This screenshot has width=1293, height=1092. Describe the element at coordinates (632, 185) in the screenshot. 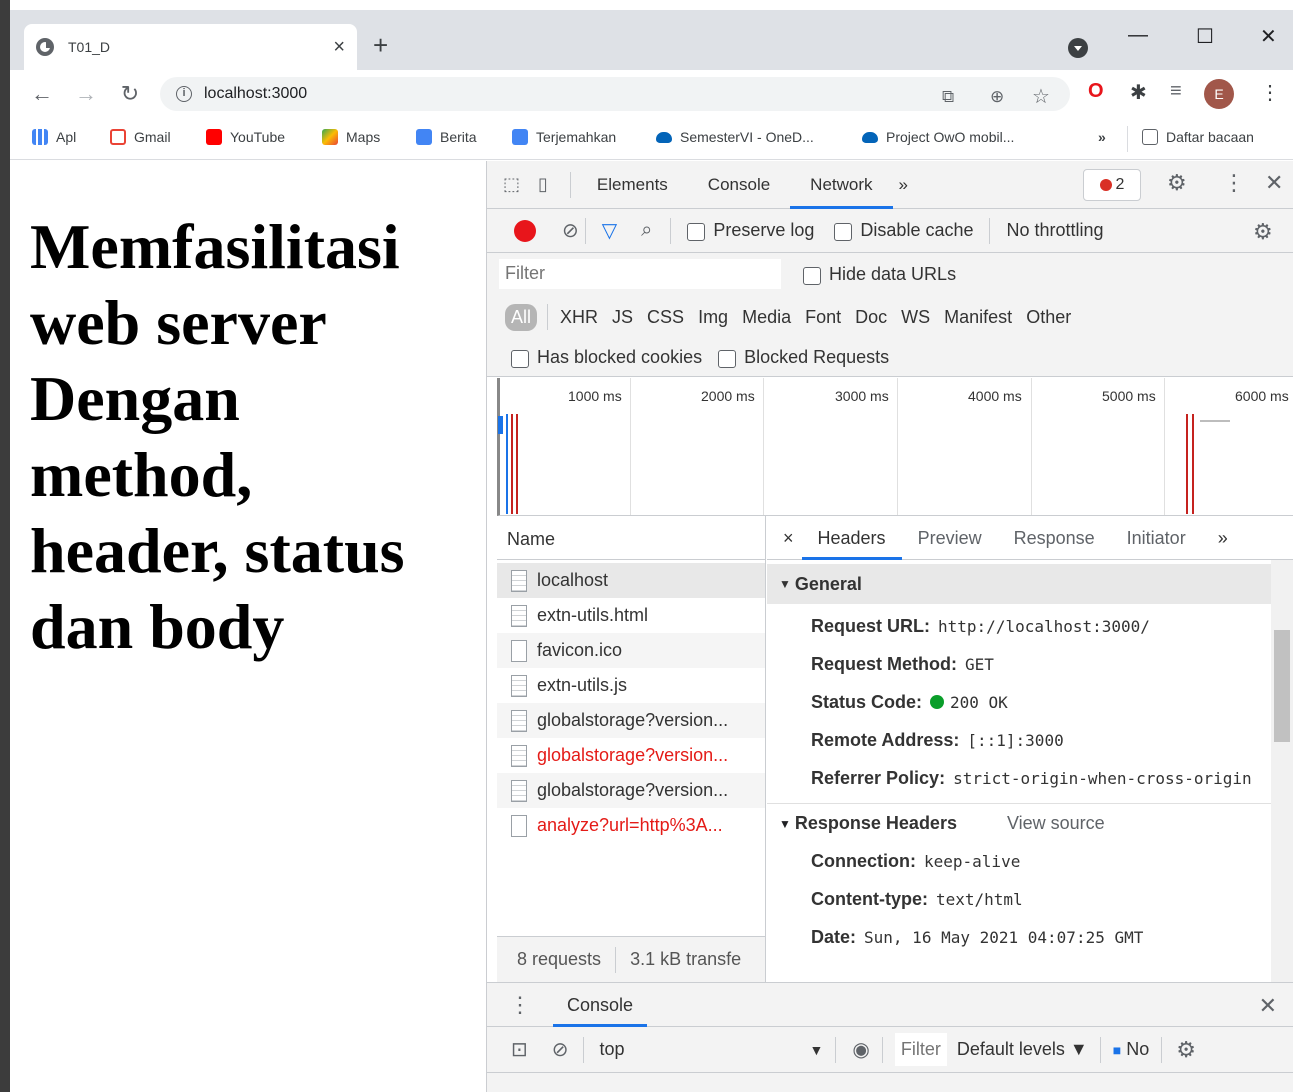

I see `tab-elements: Elements` at that location.